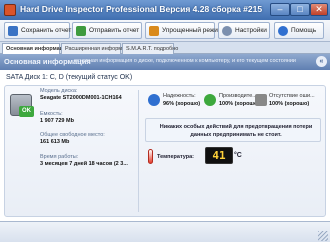  Describe the element at coordinates (182, 104) in the screenshot. I see `reliability-value: 96% (хорошо)` at that location.